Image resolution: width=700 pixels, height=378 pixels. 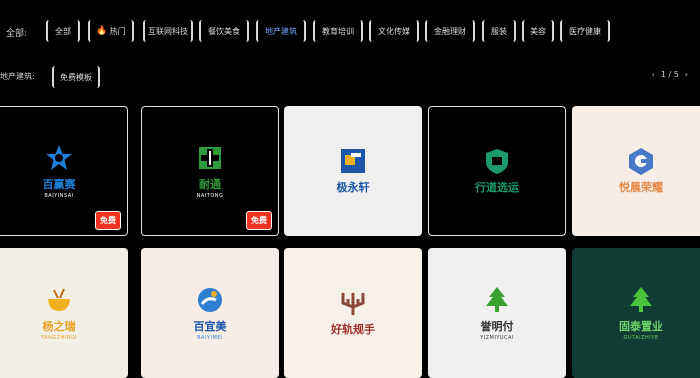 I want to click on brand-subtitle: BAIYIMEI, so click(x=210, y=337).